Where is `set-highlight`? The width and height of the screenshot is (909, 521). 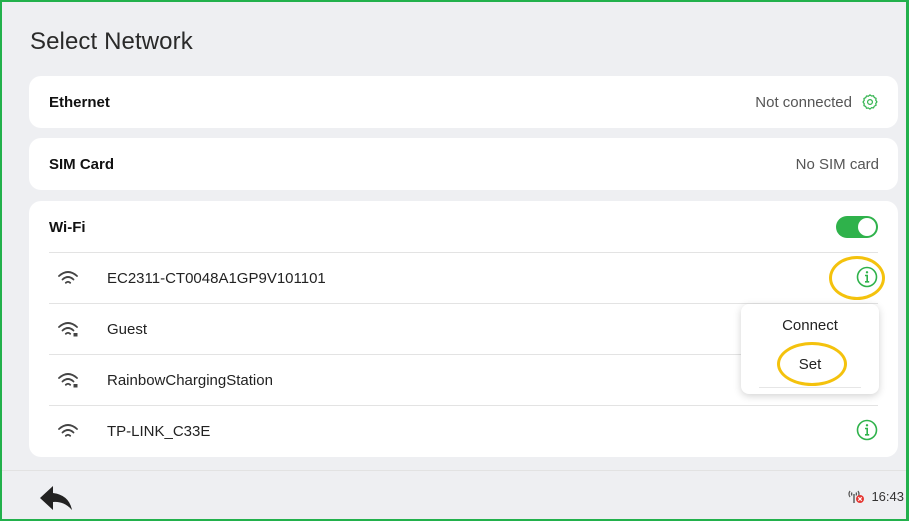
set-highlight is located at coordinates (812, 364).